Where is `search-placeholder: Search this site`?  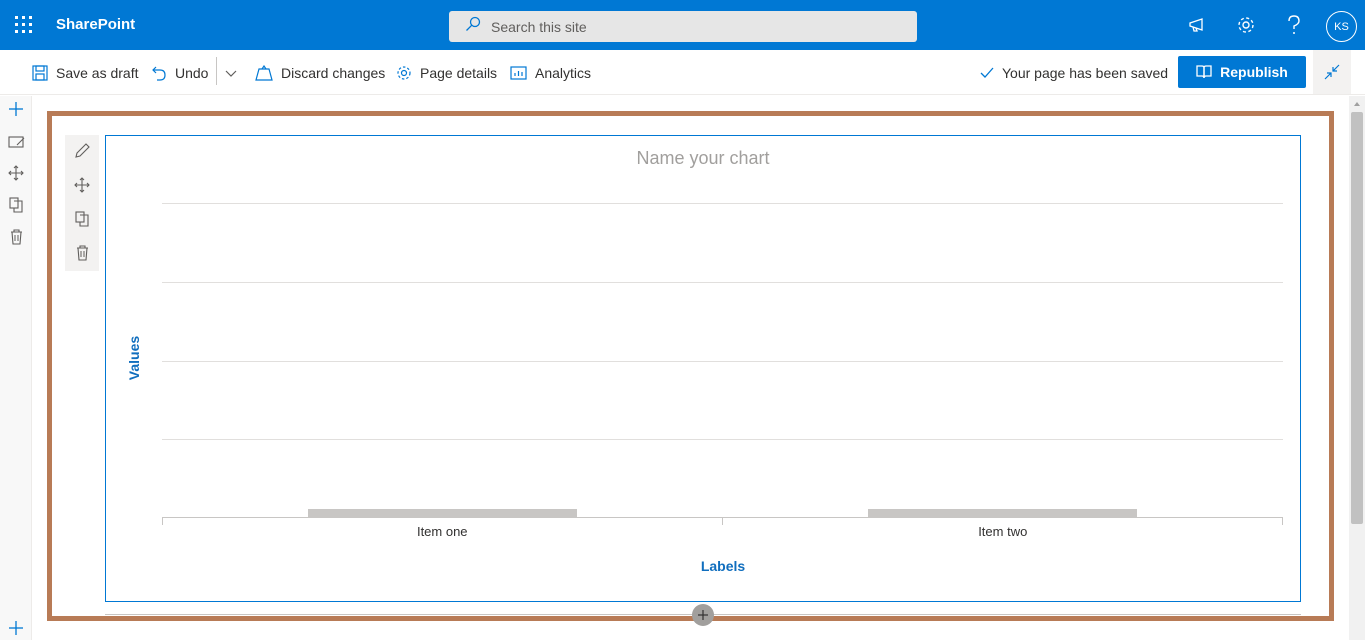 search-placeholder: Search this site is located at coordinates (539, 26).